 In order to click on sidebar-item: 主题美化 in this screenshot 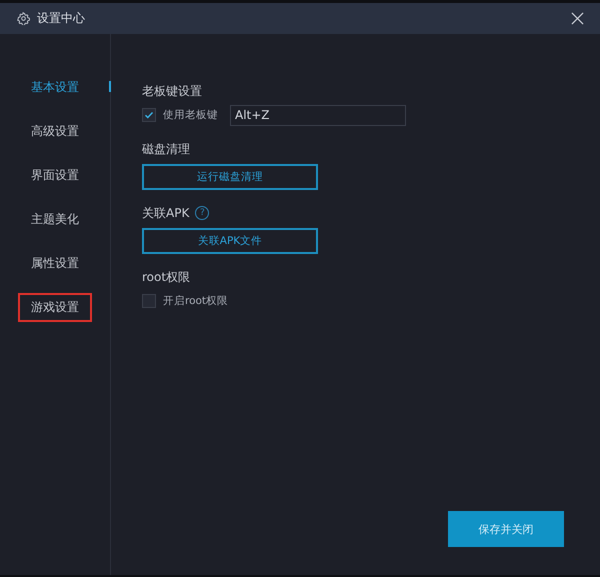, I will do `click(55, 219)`.